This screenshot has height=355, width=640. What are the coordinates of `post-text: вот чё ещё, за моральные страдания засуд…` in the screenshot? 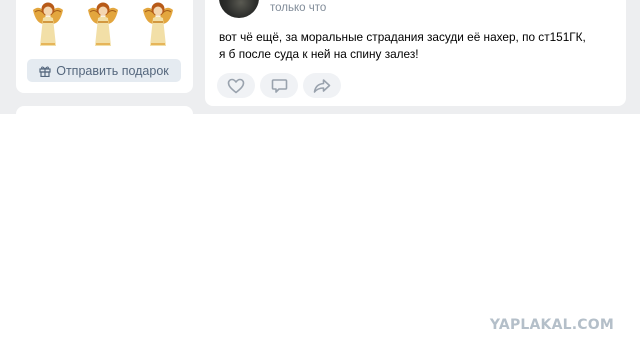 It's located at (419, 45).